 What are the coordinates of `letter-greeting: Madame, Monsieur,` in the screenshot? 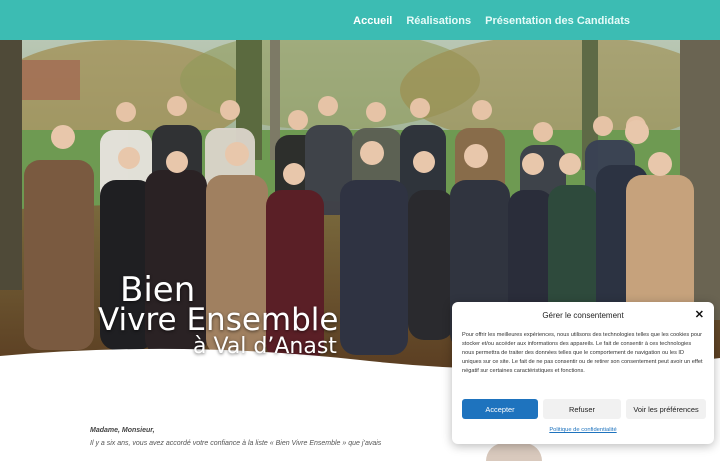 It's located at (122, 430).